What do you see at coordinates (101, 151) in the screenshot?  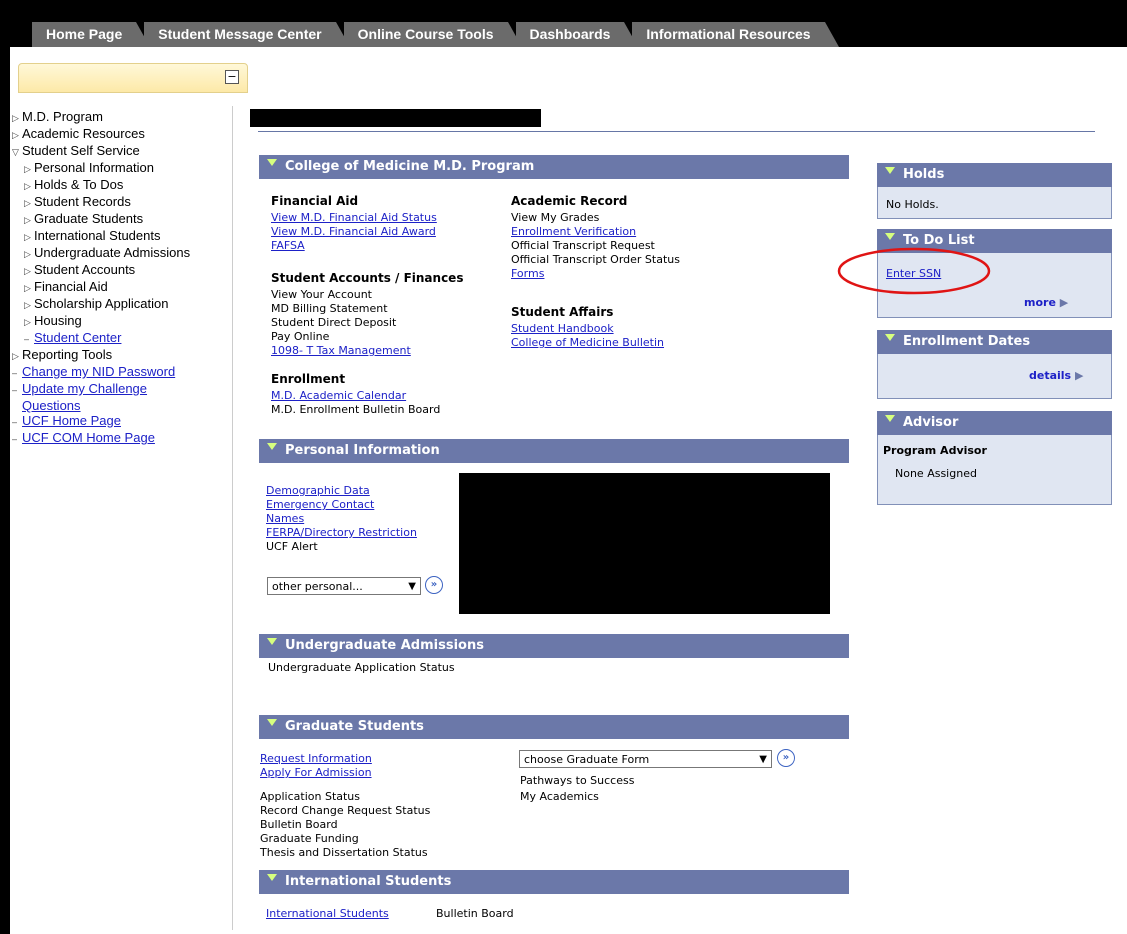 I see `nav-item-student-self-service: ▽ Student Self Service` at bounding box center [101, 151].